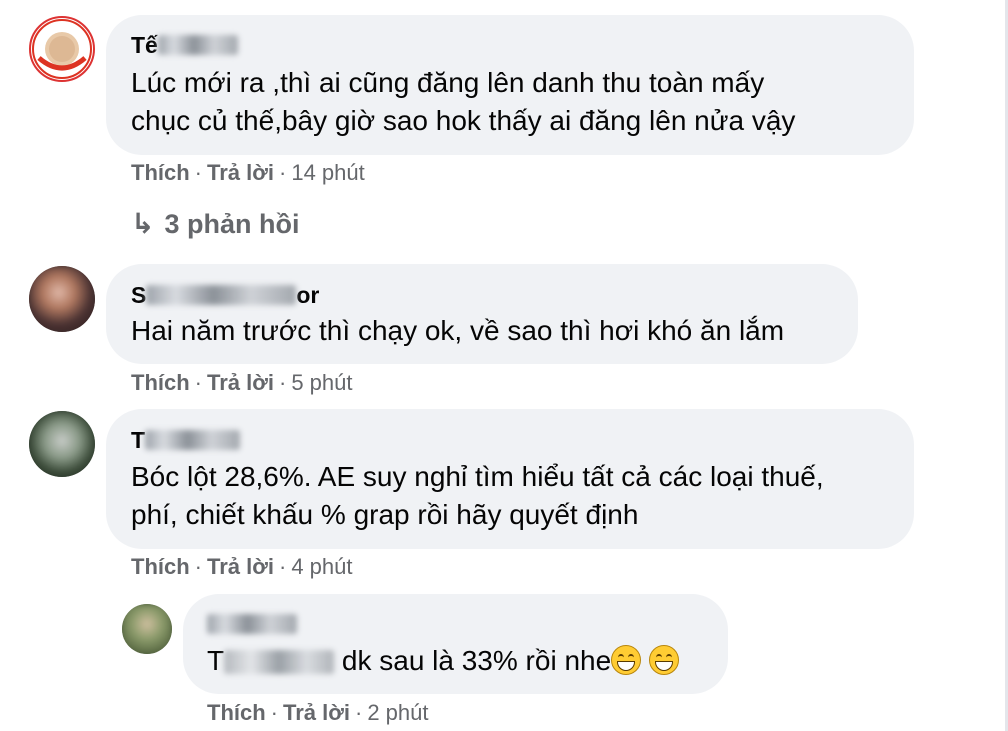 The image size is (1008, 731). What do you see at coordinates (138, 440) in the screenshot?
I see `author-name: T` at bounding box center [138, 440].